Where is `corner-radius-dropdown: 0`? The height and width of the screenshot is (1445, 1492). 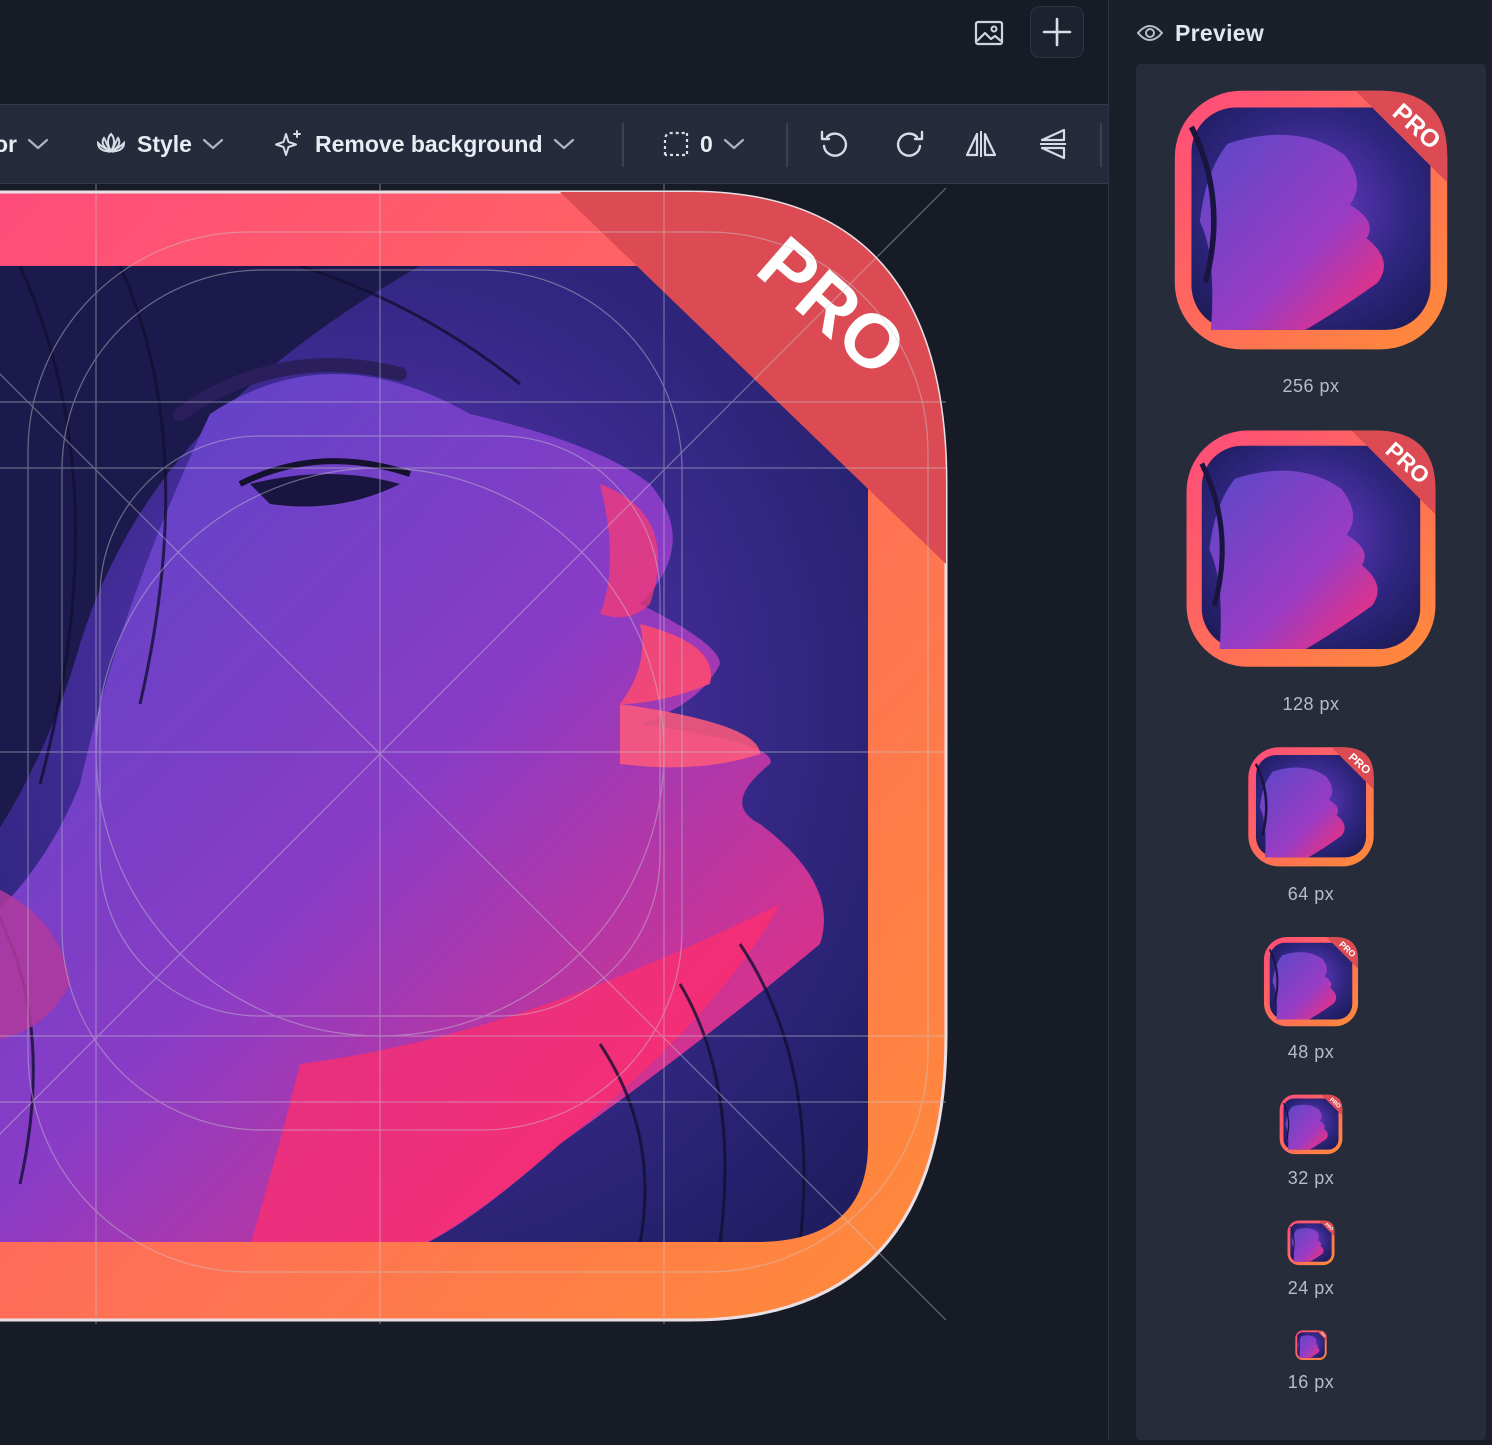
corner-radius-dropdown: 0 is located at coordinates (703, 144).